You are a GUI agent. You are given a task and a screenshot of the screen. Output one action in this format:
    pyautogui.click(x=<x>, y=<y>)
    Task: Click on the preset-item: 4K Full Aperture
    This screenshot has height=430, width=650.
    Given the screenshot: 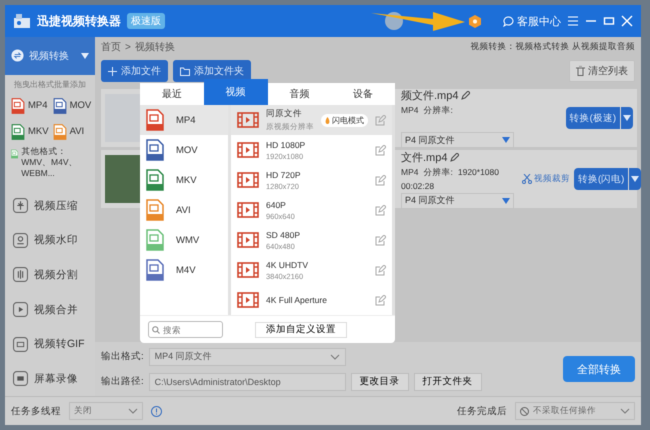 What is the action you would take?
    pyautogui.click(x=311, y=300)
    